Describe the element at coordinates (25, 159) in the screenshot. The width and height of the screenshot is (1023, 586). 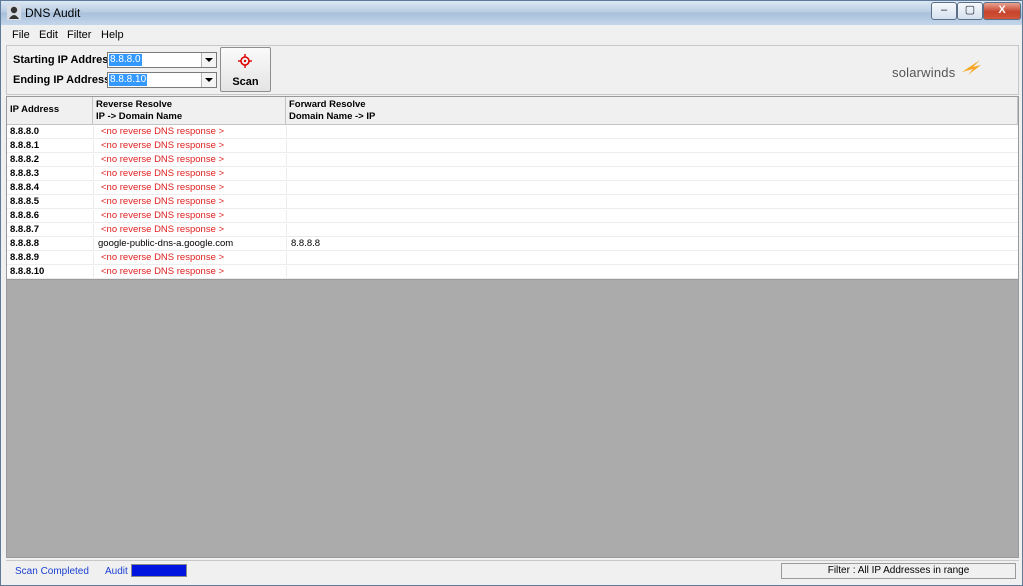
I see `cell-ip-address: 8.8.8.2` at that location.